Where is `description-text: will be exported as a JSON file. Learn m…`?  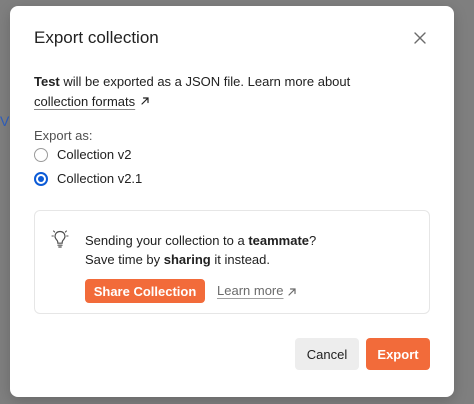 description-text: will be exported as a JSON file. Learn m… is located at coordinates (205, 81).